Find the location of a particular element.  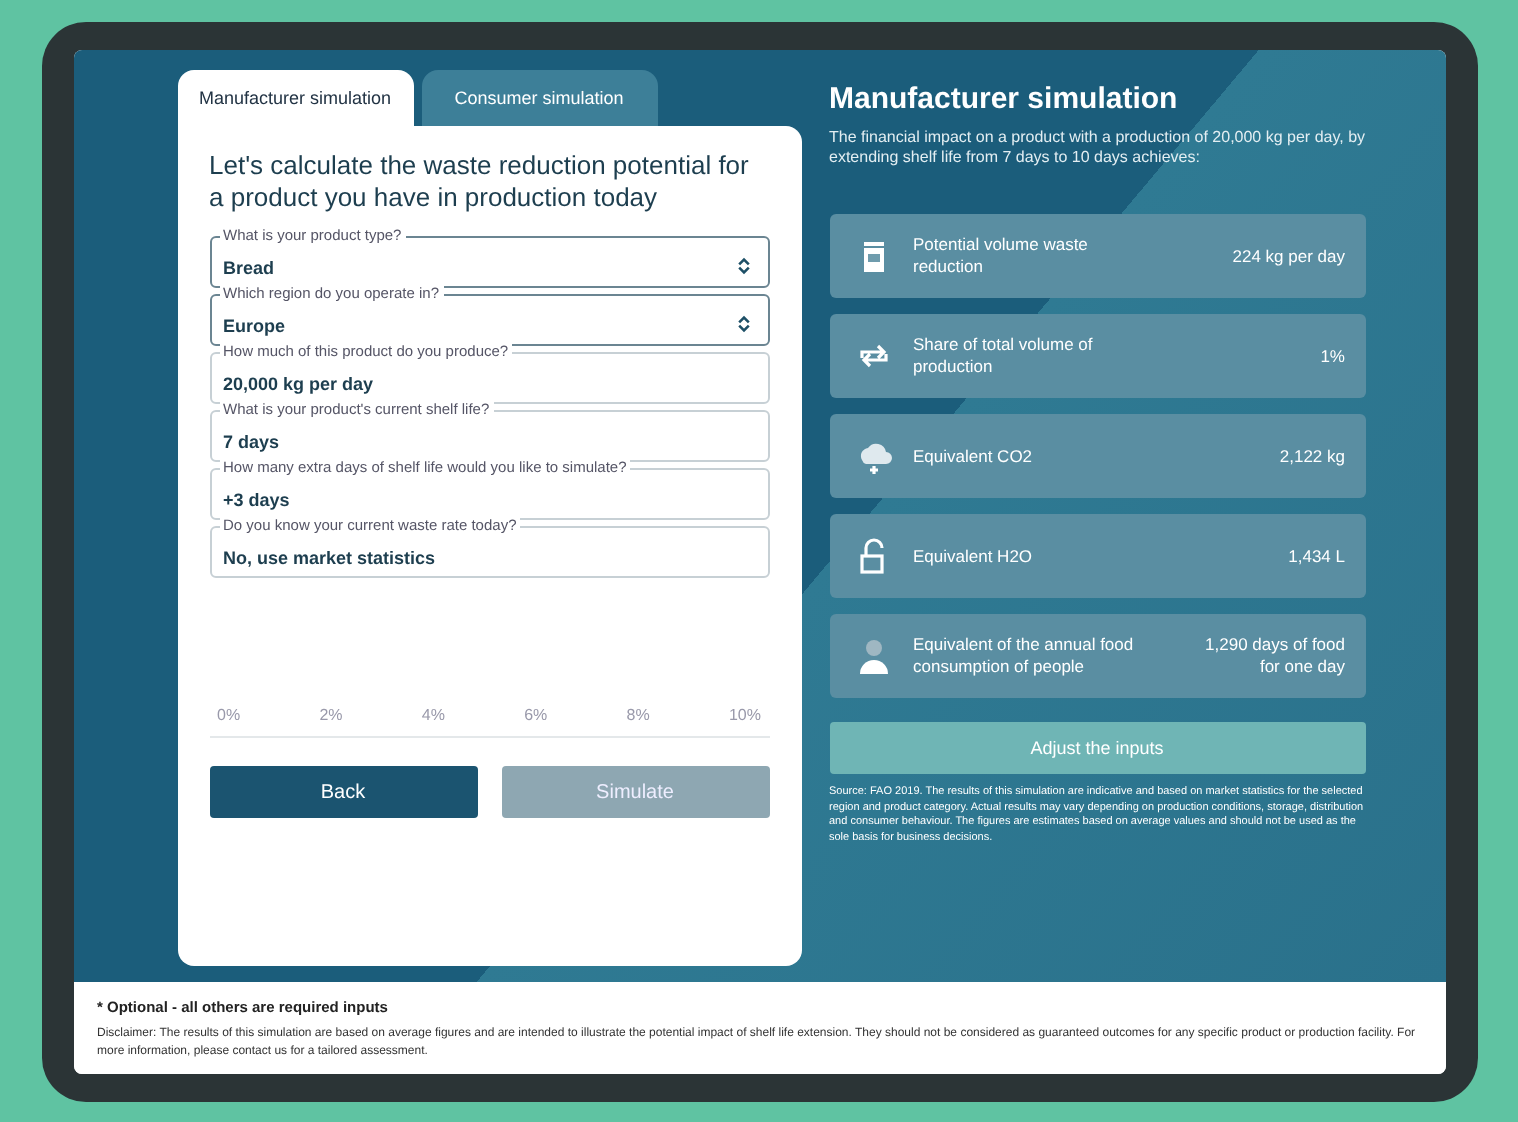

scale-label: 6% is located at coordinates (536, 715).